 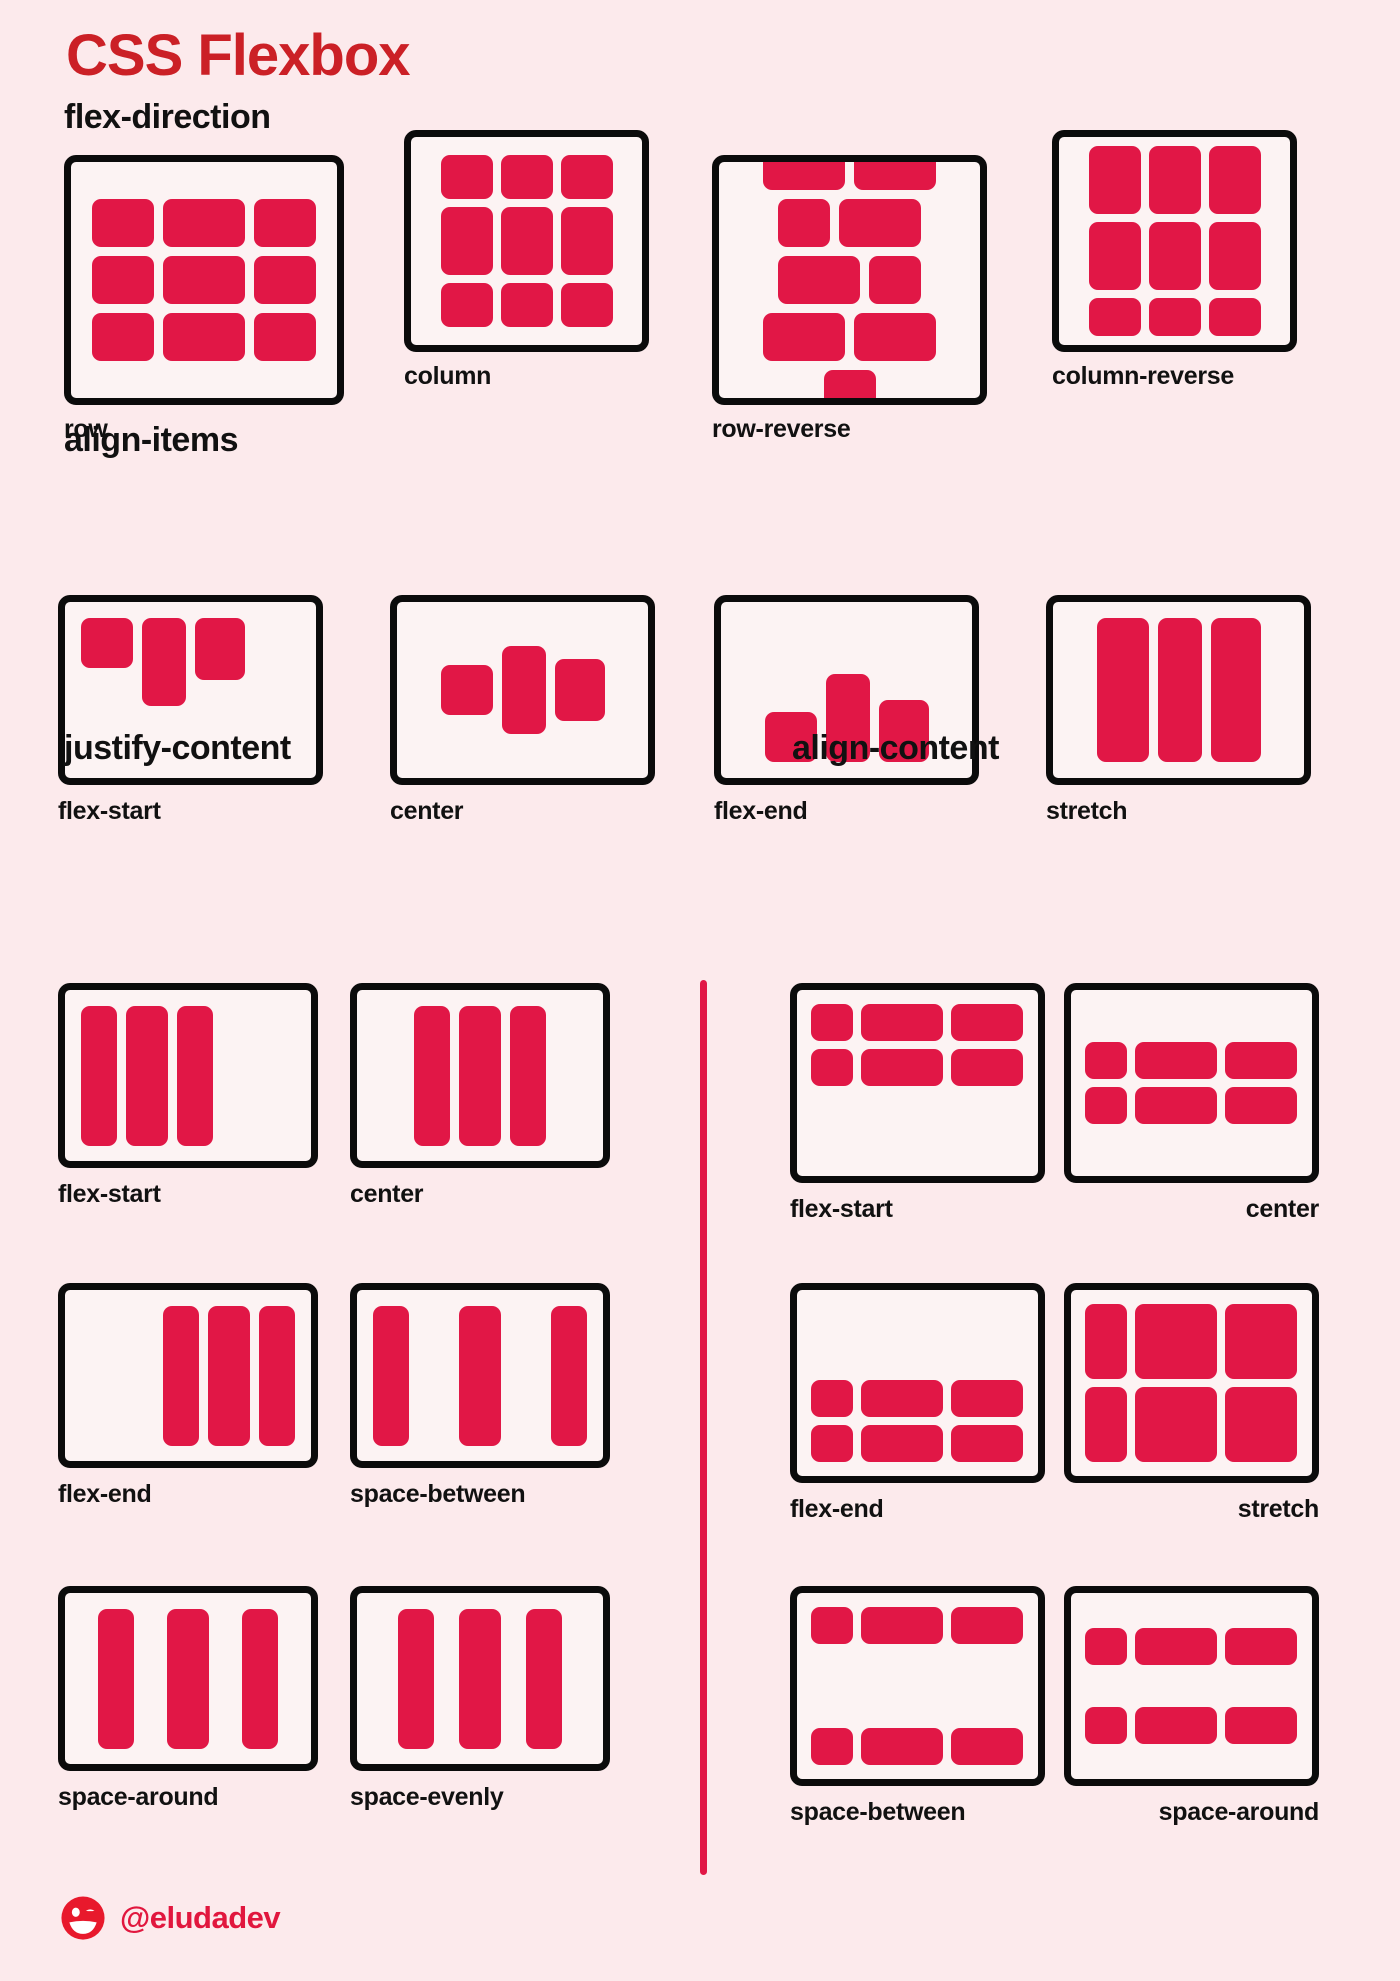 I want to click on demo-align-content-flex-end: flex-end, so click(x=917, y=1403).